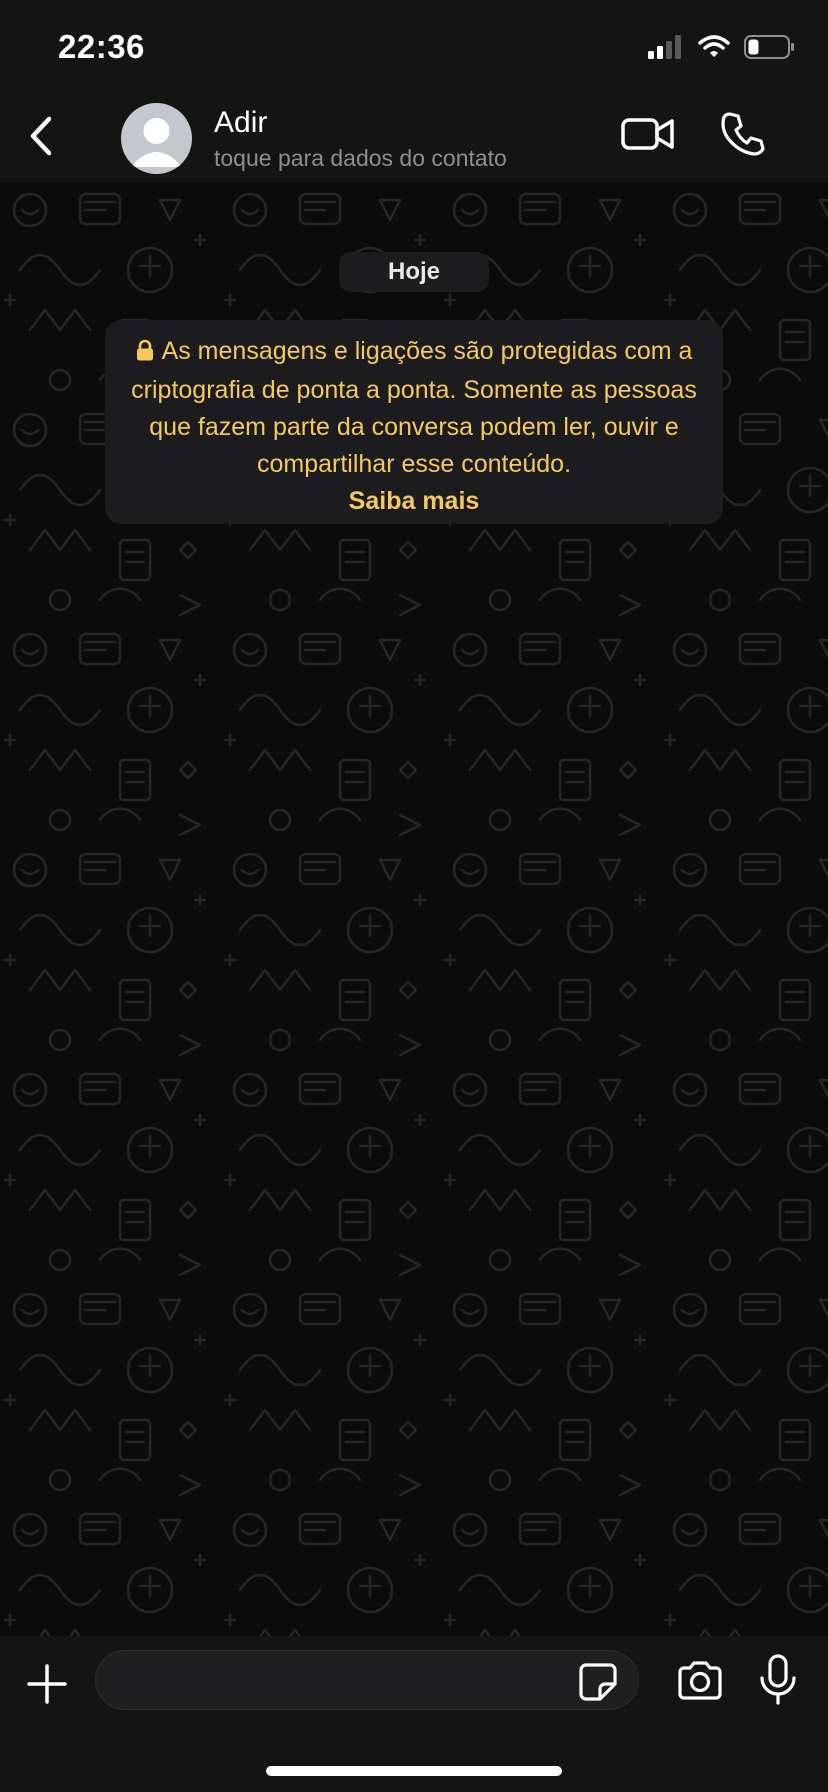 The height and width of the screenshot is (1792, 828). I want to click on battery-icon, so click(770, 49).